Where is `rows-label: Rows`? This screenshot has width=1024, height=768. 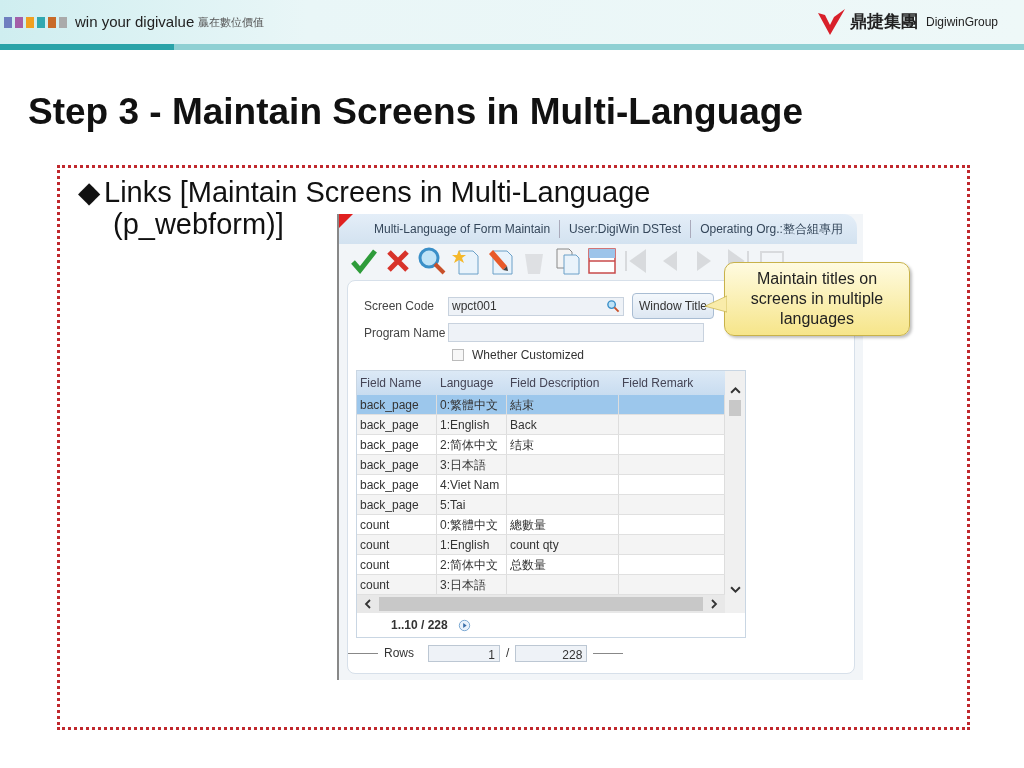
rows-label: Rows is located at coordinates (399, 653).